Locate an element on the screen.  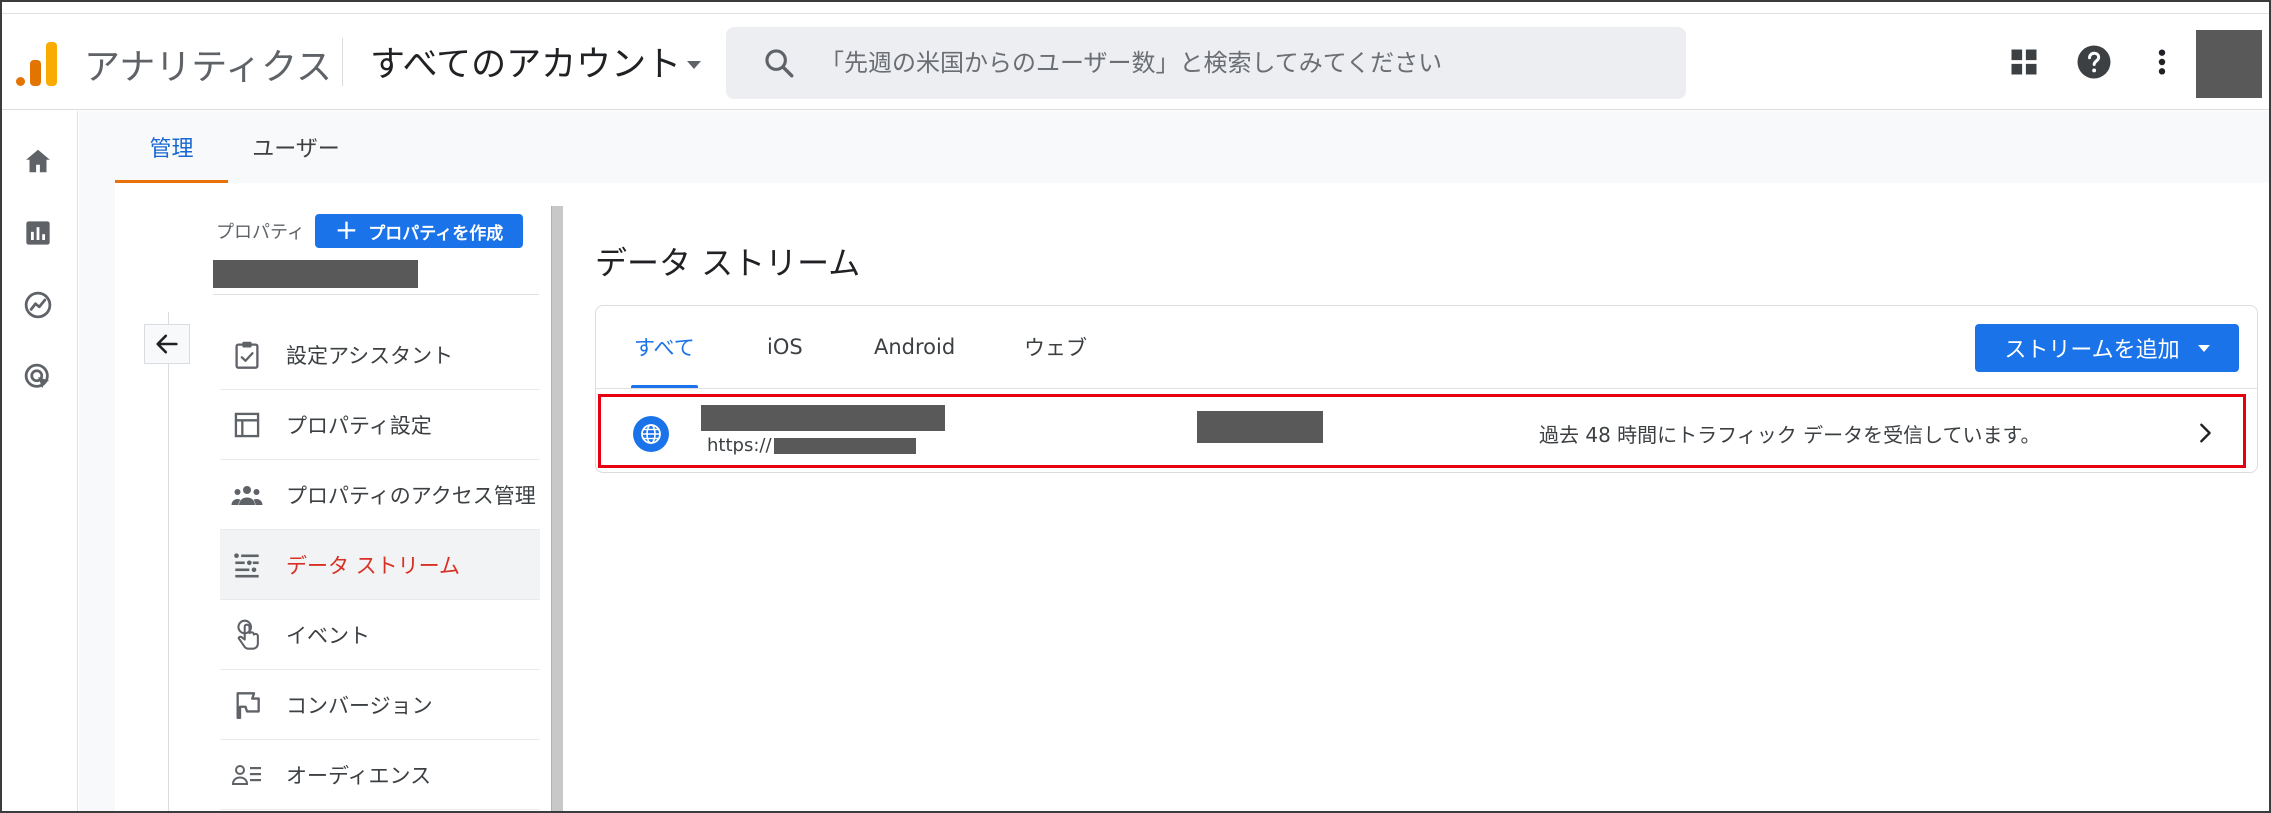
search-input is located at coordinates (1253, 63).